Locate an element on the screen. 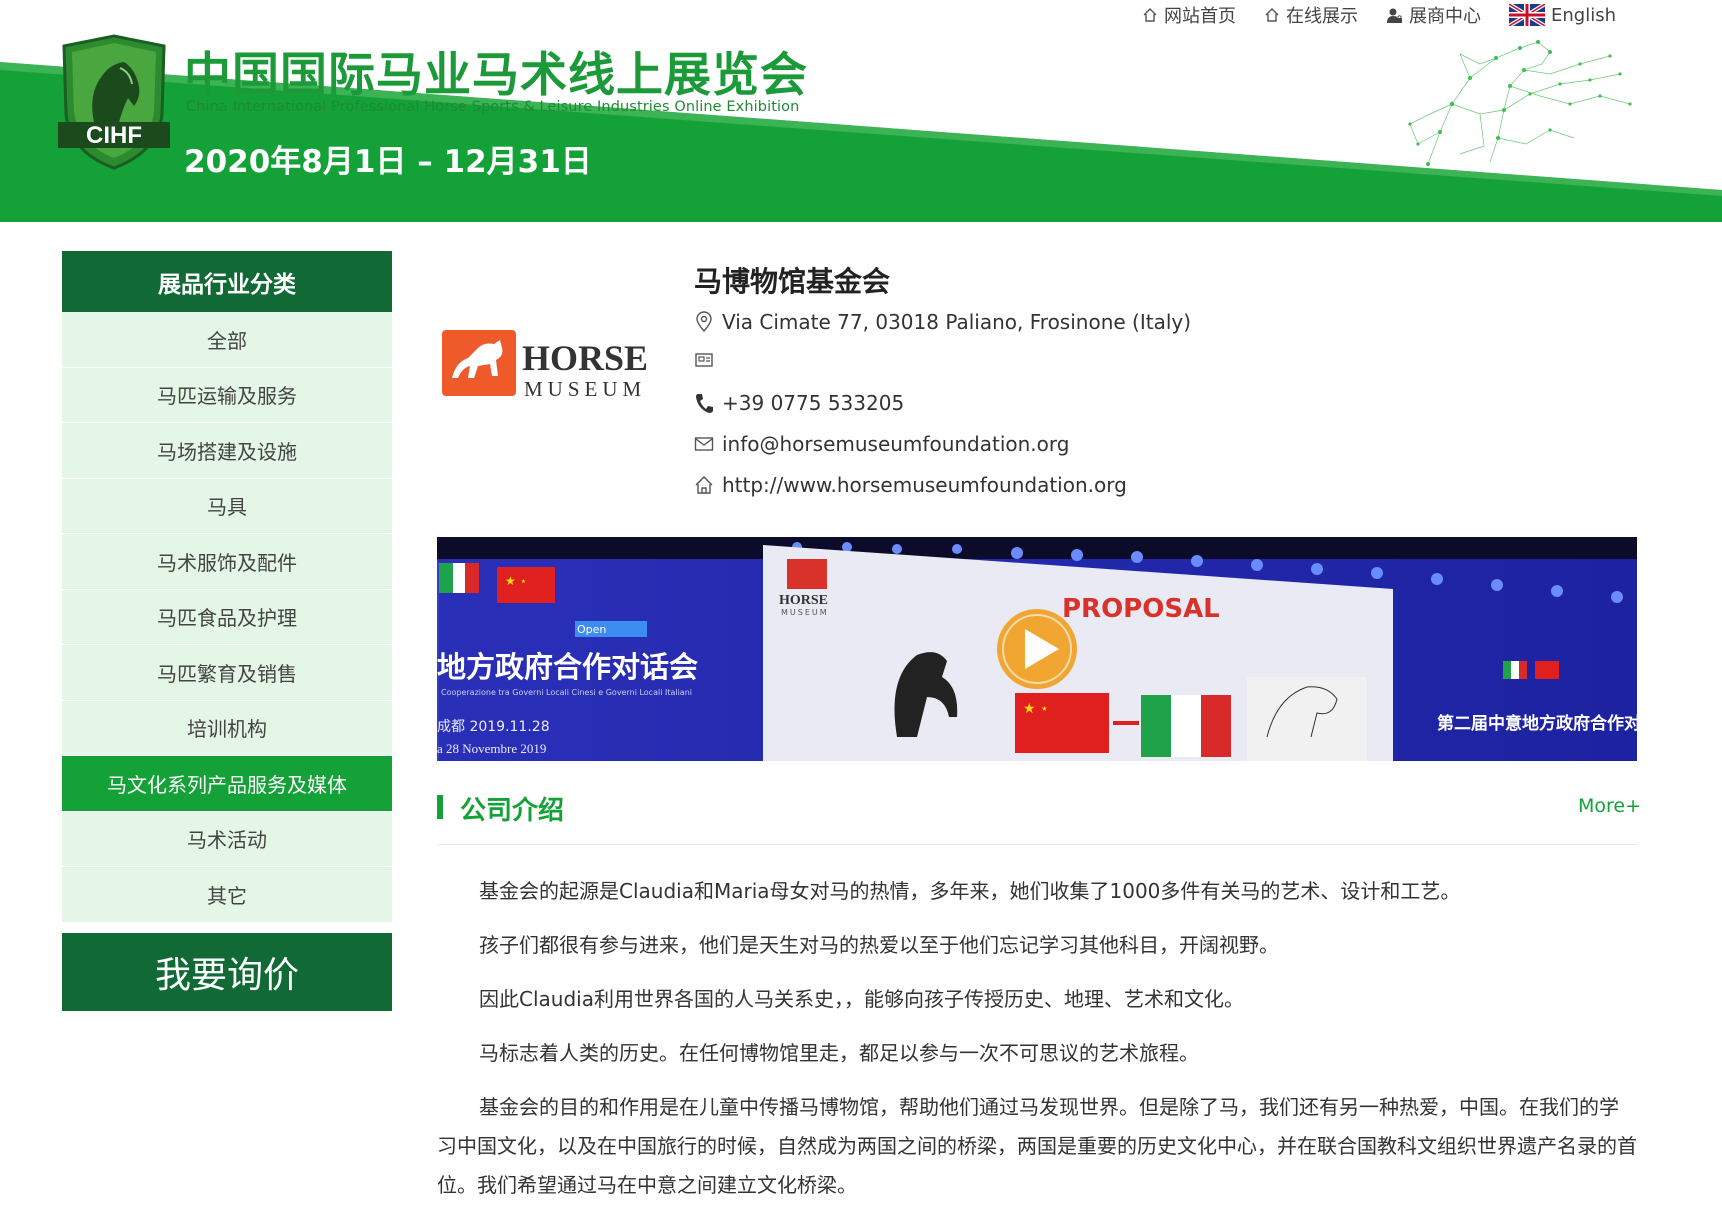 This screenshot has width=1722, height=1220. about-paragraph: 孩子们都很有参与进来，他们是天生对马的热爱以至于他们忘记学习其他科目，开阔视野。 is located at coordinates (879, 945).